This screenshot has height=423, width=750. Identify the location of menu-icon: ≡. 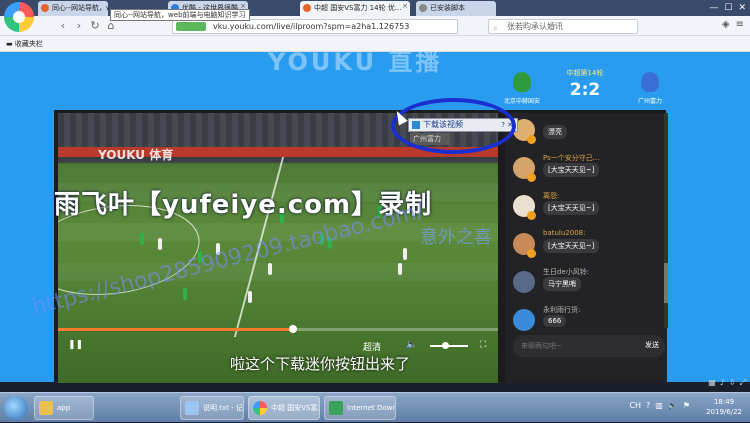
(740, 24).